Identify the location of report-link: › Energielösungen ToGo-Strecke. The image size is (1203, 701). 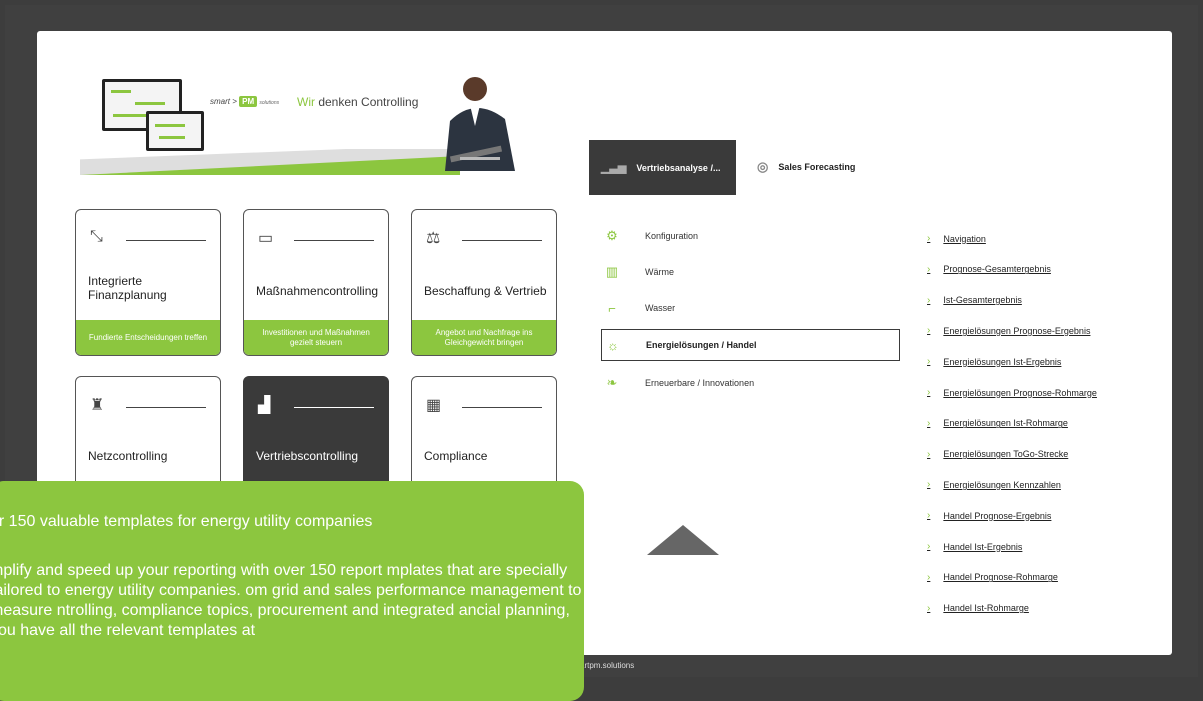
(997, 454).